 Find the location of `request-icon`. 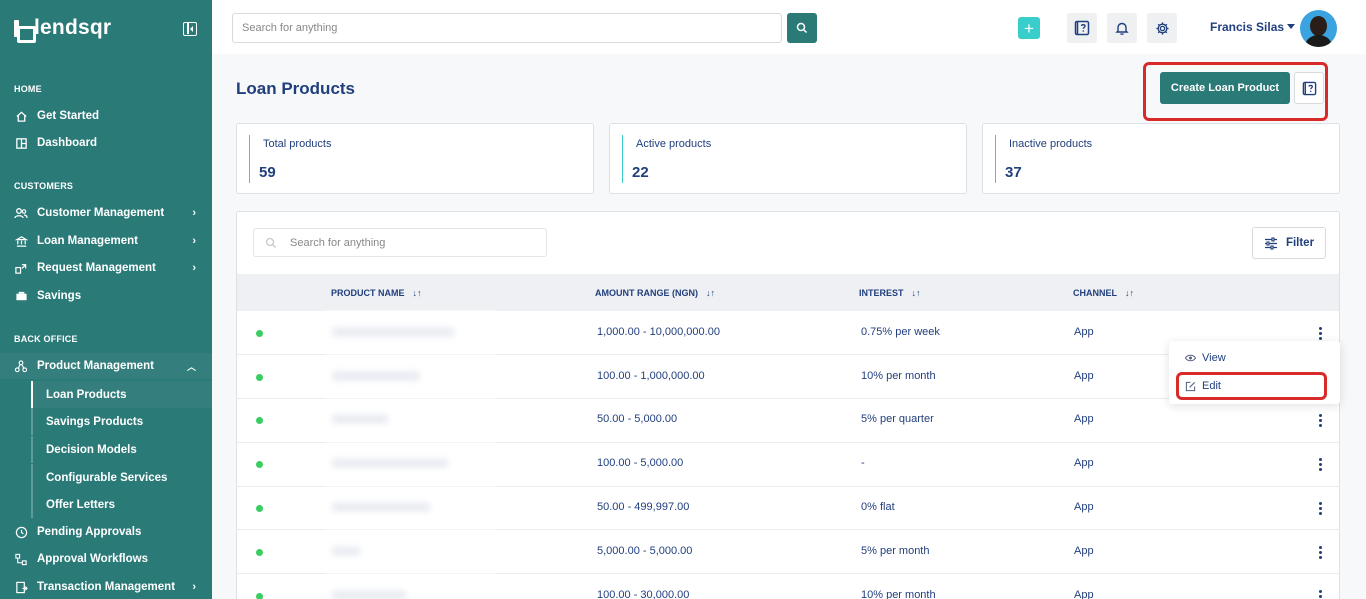

request-icon is located at coordinates (21, 268).